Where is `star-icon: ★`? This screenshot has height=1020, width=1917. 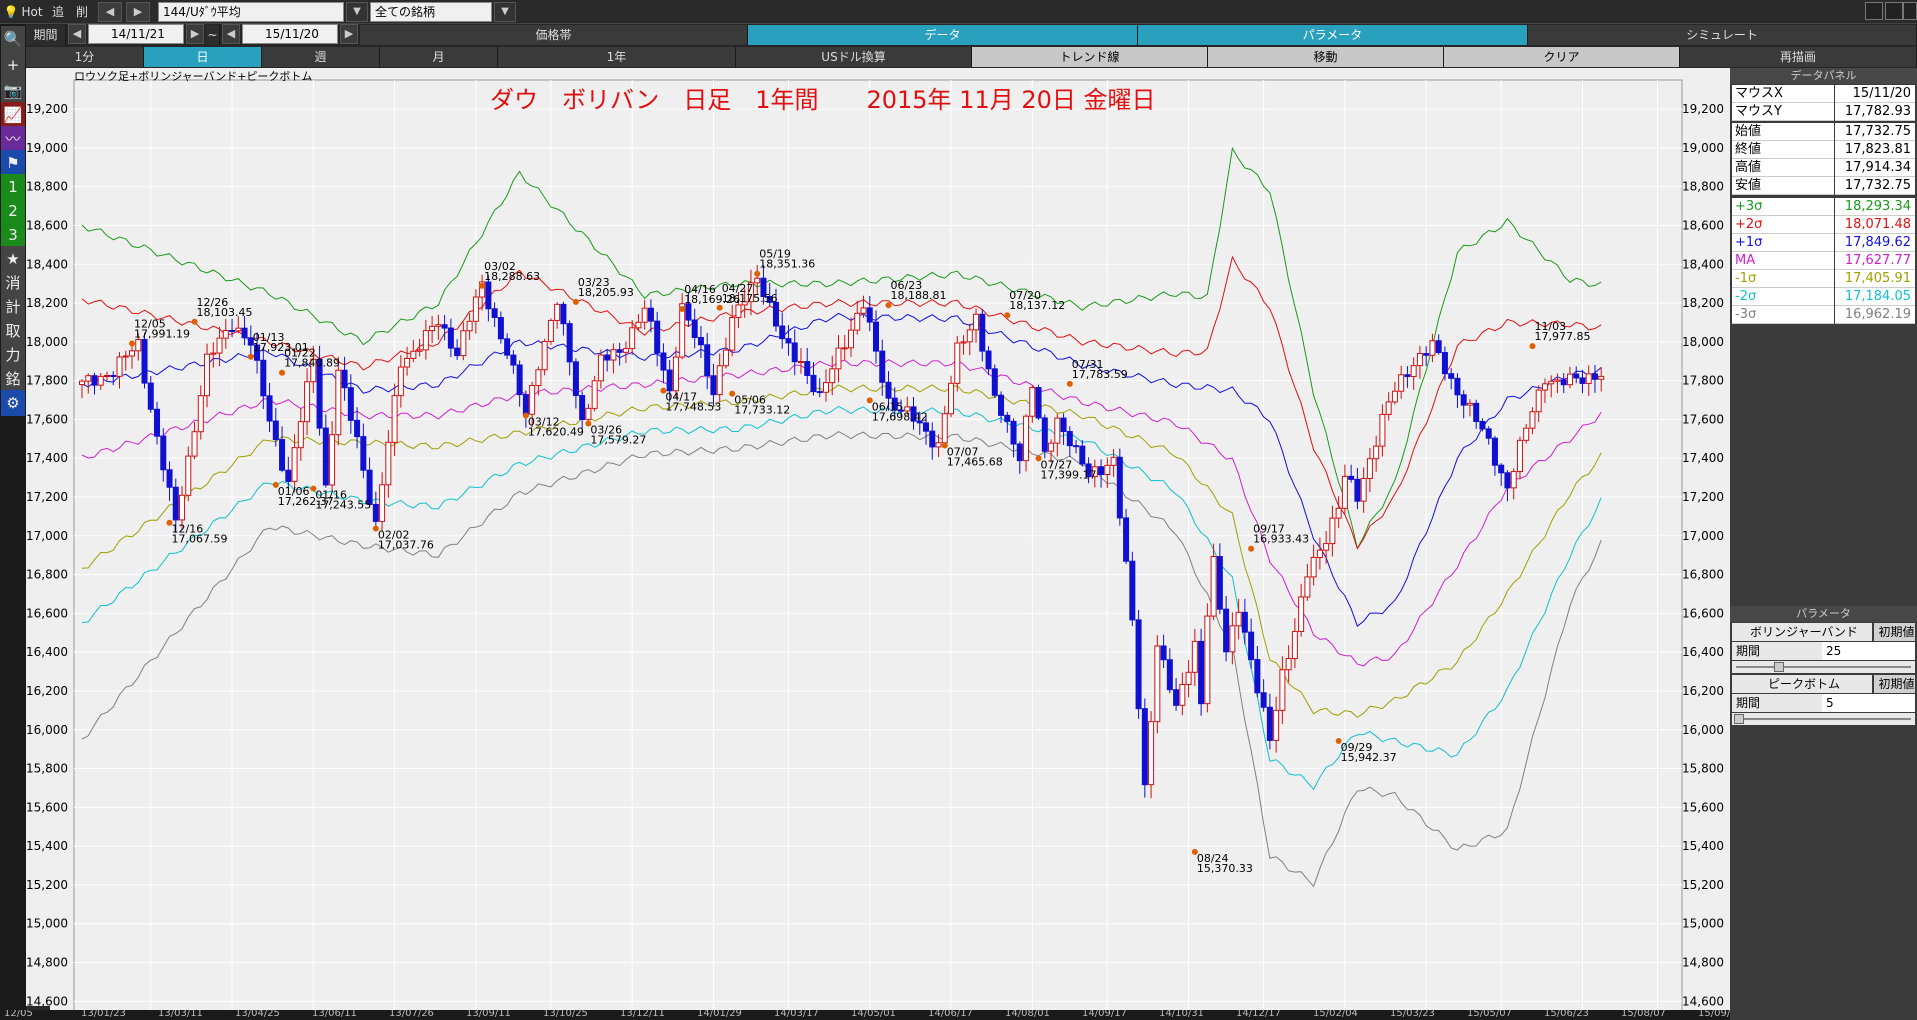
star-icon: ★ is located at coordinates (13, 259).